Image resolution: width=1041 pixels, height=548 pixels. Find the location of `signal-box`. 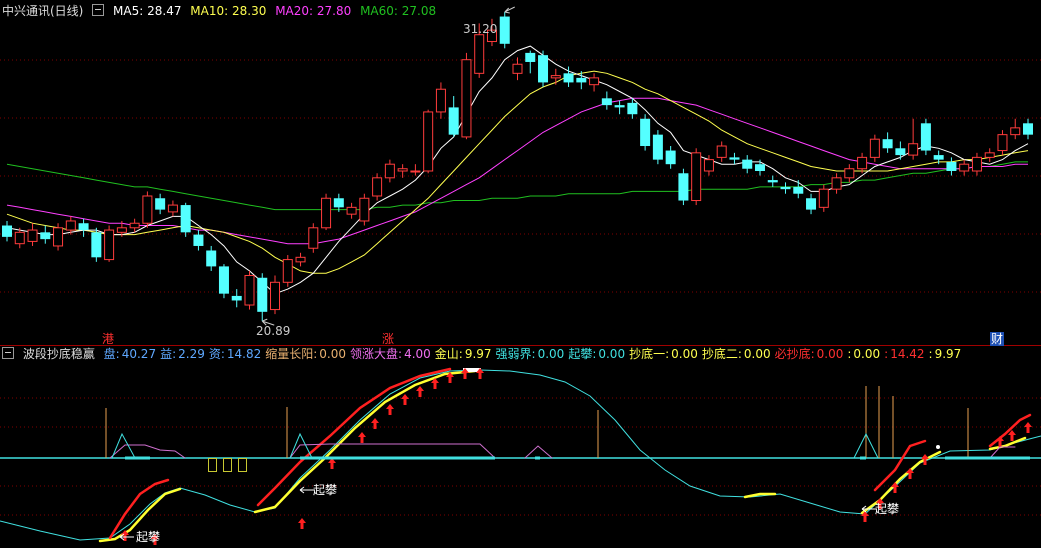

signal-box is located at coordinates (212, 465).